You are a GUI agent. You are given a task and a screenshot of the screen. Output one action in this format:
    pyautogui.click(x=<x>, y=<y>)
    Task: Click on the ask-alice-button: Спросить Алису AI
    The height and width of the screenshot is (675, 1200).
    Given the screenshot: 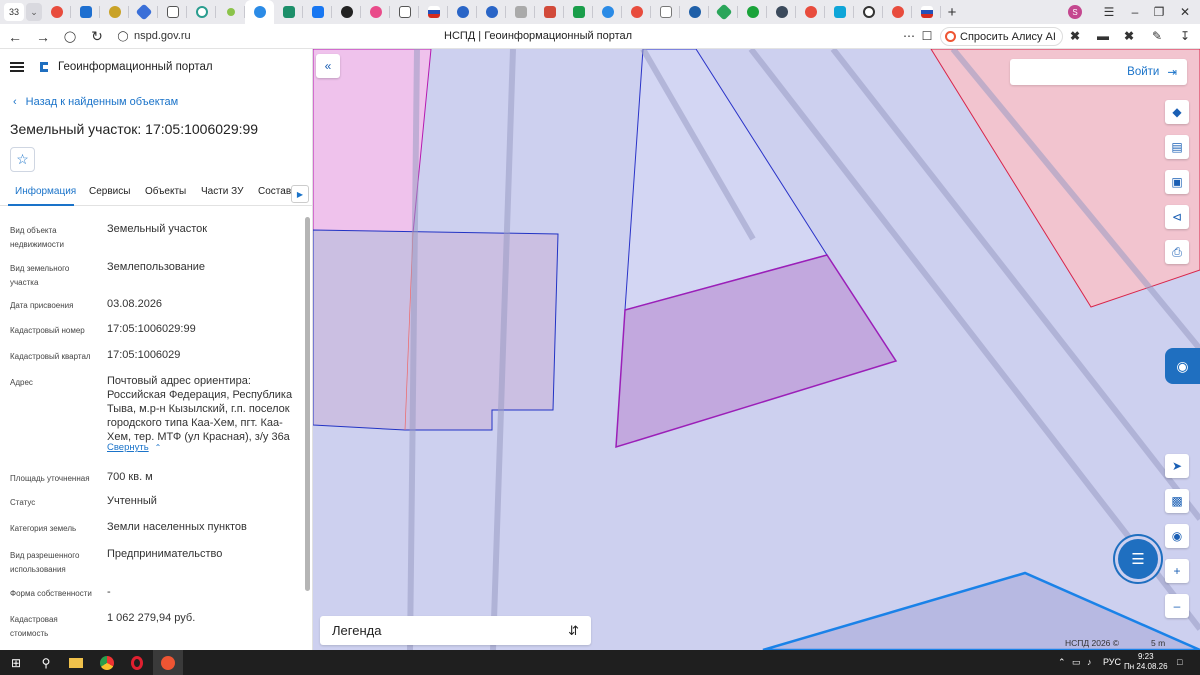 What is the action you would take?
    pyautogui.click(x=1001, y=36)
    